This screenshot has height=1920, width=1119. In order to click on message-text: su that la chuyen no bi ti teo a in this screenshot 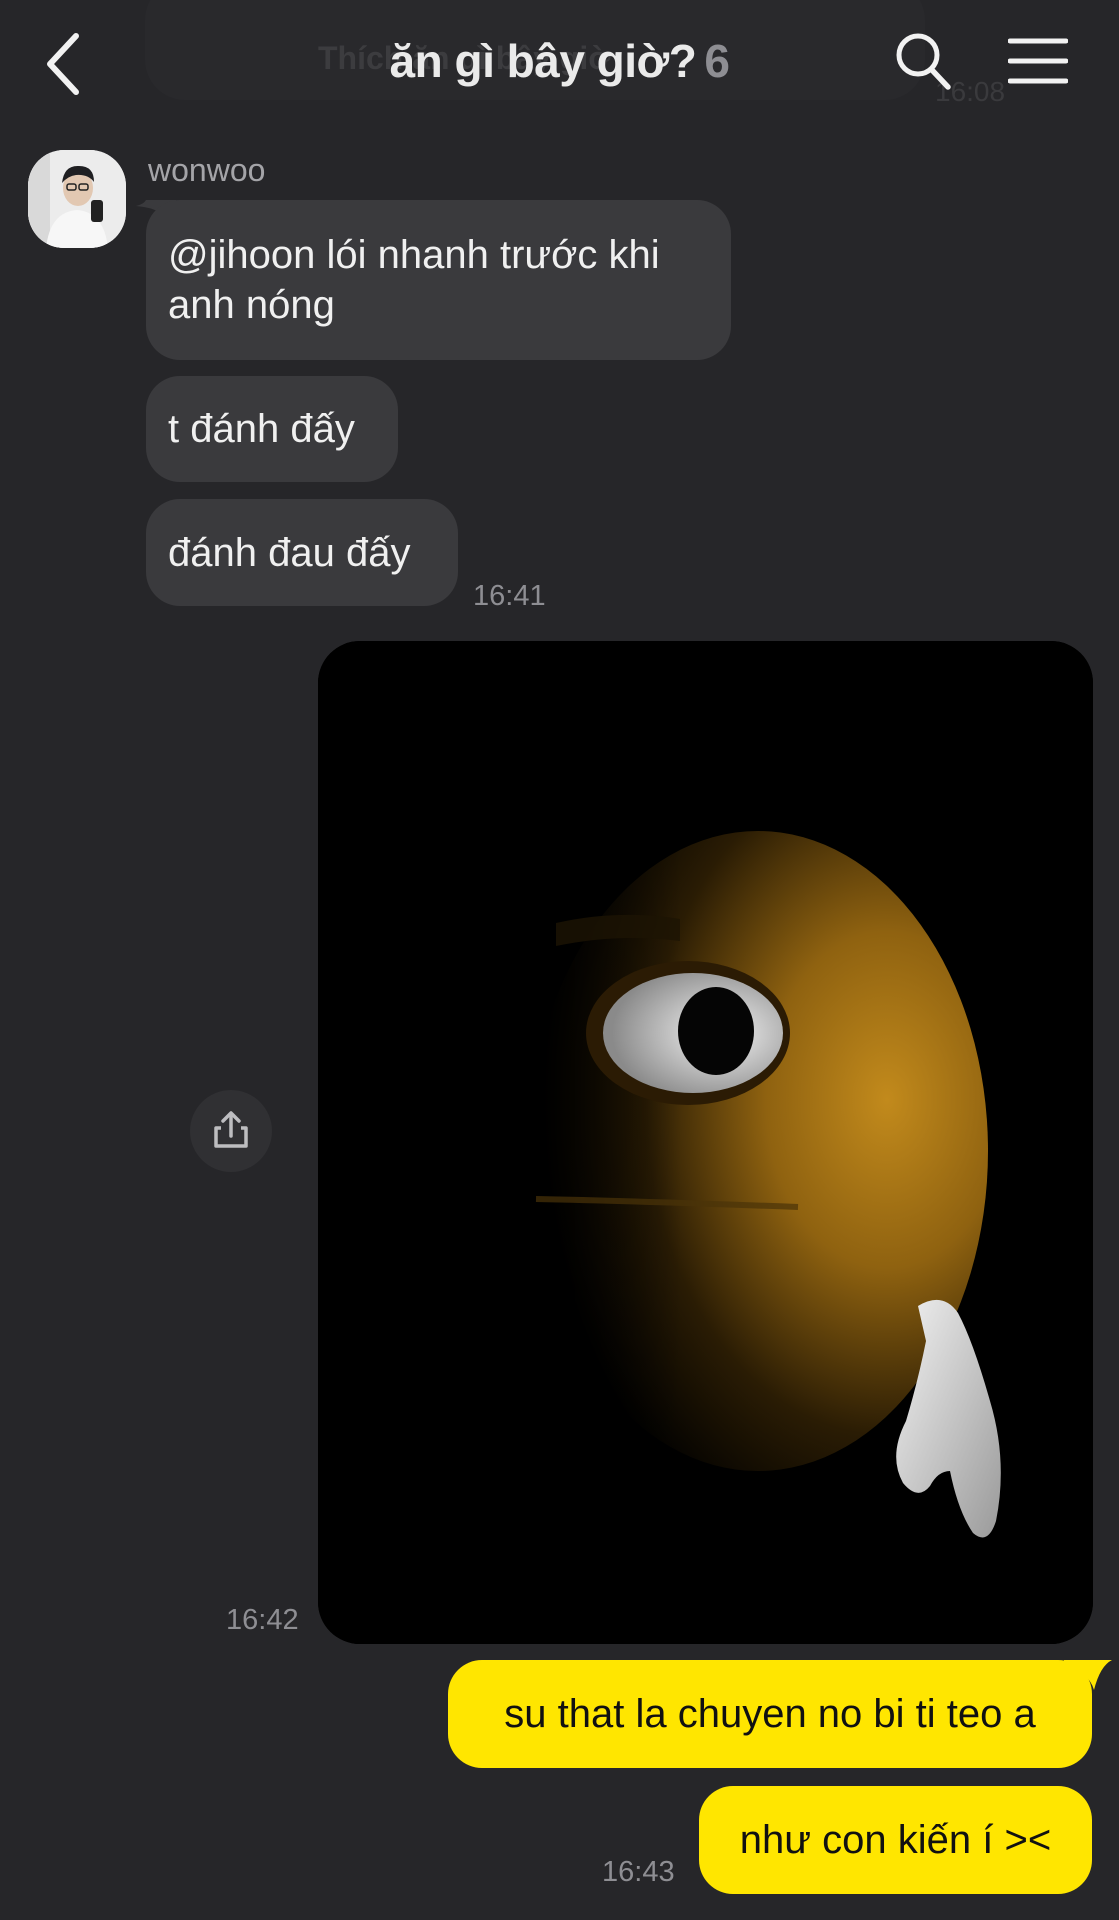, I will do `click(770, 1713)`.